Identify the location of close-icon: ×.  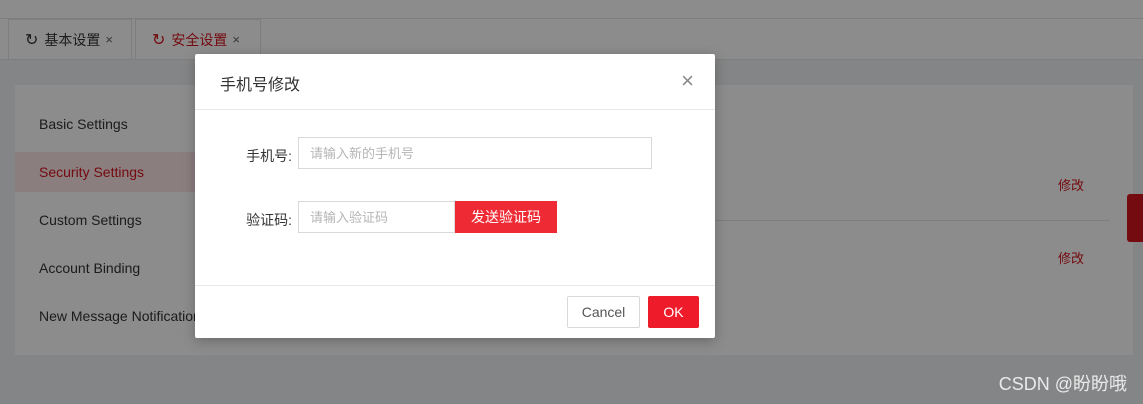
(687, 81).